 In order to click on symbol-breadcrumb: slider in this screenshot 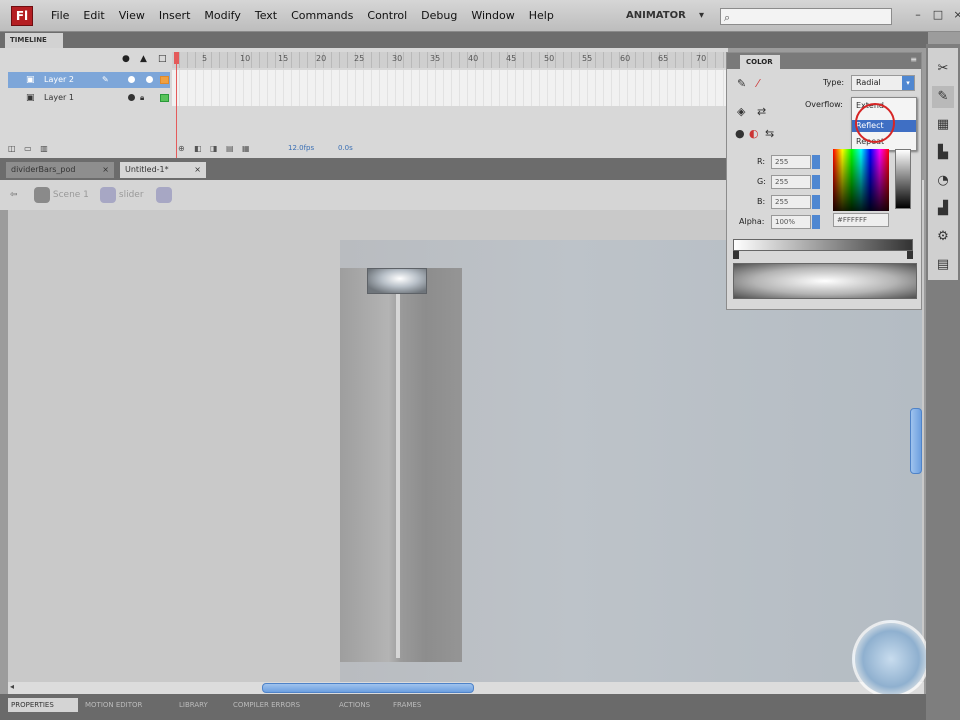, I will do `click(122, 195)`.